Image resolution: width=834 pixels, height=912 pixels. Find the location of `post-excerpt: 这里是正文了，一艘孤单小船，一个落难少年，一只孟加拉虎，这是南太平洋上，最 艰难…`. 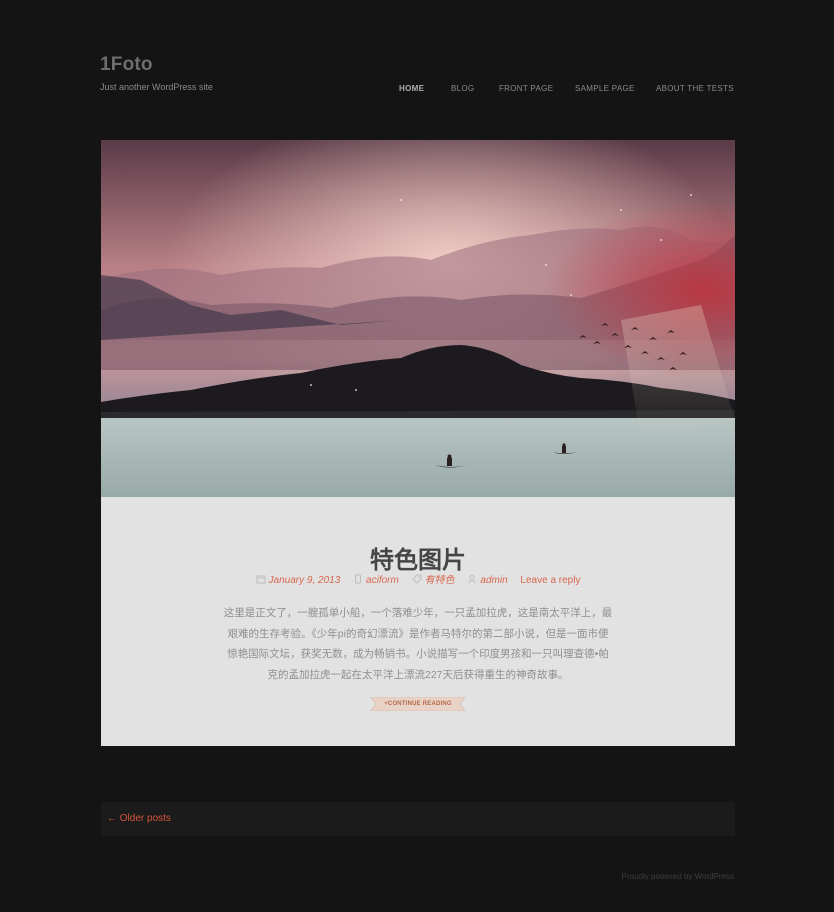

post-excerpt: 这里是正文了，一艘孤单小船，一个落难少年，一只孟加拉虎，这是南太平洋上，最 艰难… is located at coordinates (418, 644).